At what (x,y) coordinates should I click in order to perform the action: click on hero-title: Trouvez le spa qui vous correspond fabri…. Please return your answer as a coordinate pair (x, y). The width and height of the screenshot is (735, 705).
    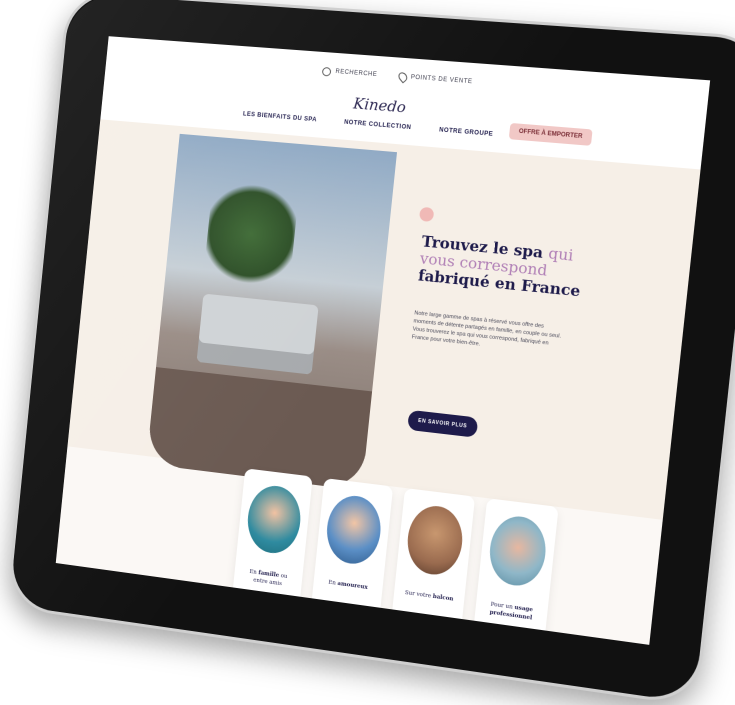
    Looking at the image, I should click on (501, 266).